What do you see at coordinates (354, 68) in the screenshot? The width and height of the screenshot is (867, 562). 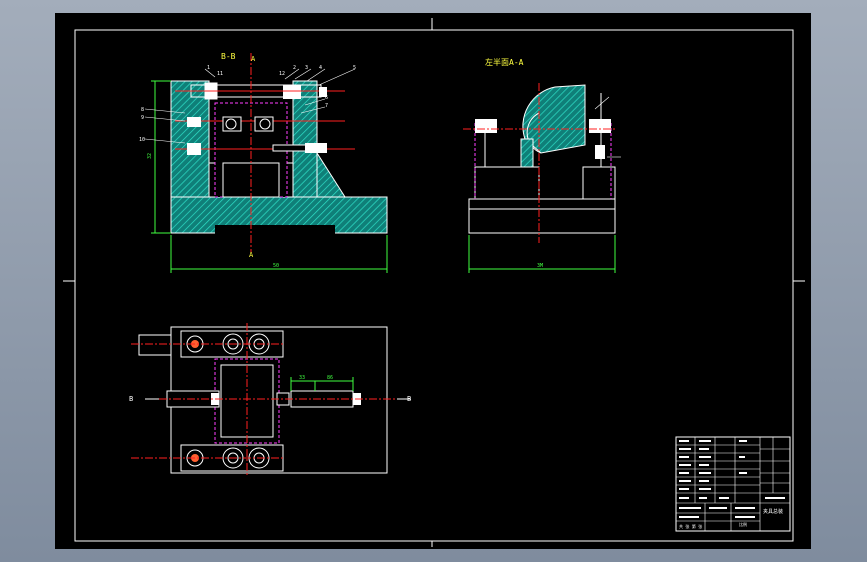 I see `callout-5: 5` at bounding box center [354, 68].